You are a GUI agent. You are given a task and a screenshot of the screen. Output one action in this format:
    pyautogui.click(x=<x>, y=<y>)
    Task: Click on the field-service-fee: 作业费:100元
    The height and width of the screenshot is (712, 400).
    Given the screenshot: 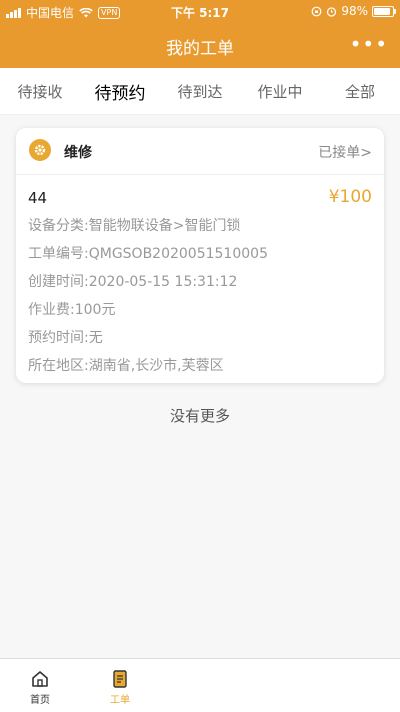 What is the action you would take?
    pyautogui.click(x=72, y=310)
    